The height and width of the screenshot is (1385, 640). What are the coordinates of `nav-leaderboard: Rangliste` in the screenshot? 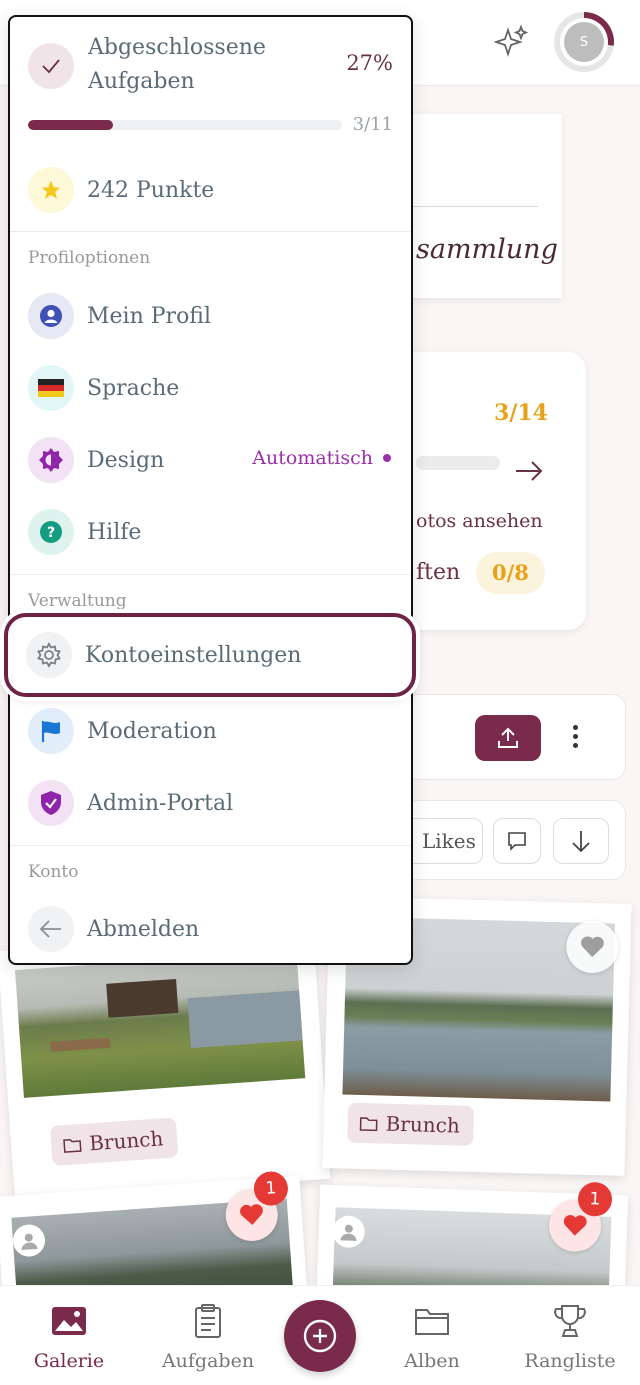 It's located at (570, 1337).